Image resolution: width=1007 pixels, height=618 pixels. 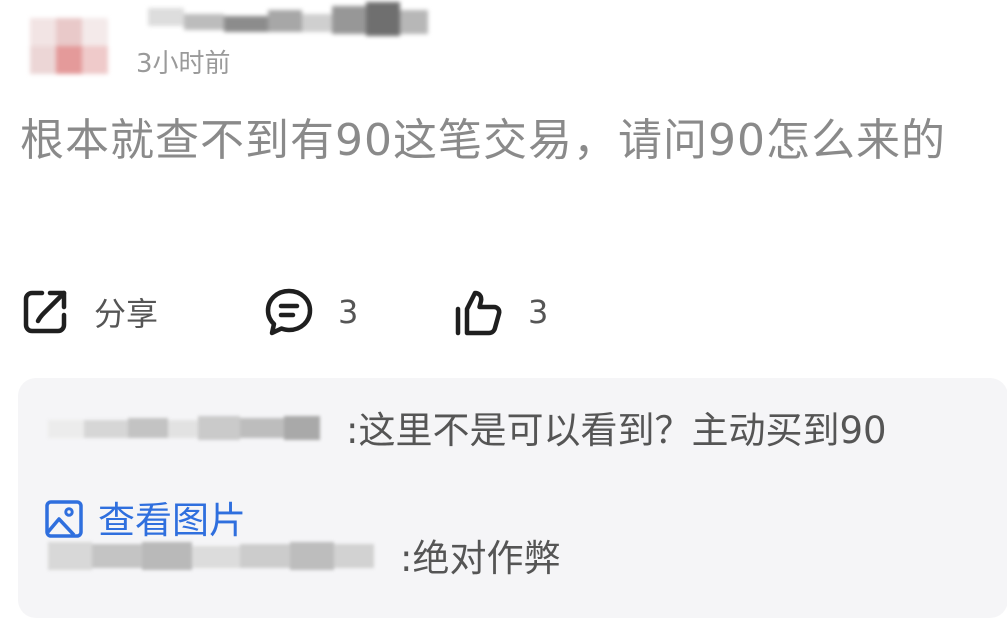 What do you see at coordinates (88, 312) in the screenshot?
I see `share-button: 分享` at bounding box center [88, 312].